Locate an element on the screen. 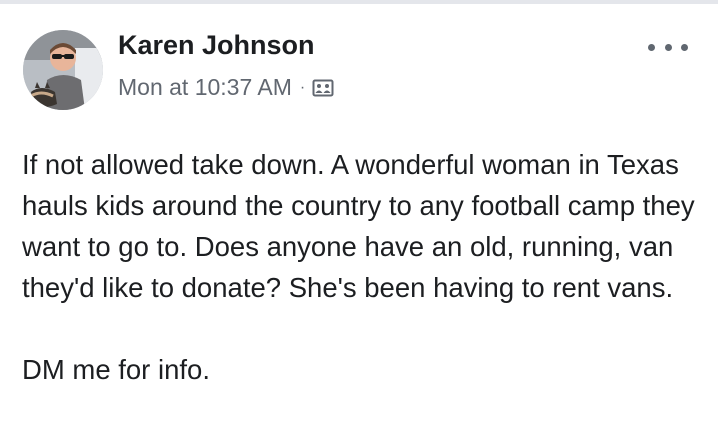  avatar-photo-icon is located at coordinates (63, 70).